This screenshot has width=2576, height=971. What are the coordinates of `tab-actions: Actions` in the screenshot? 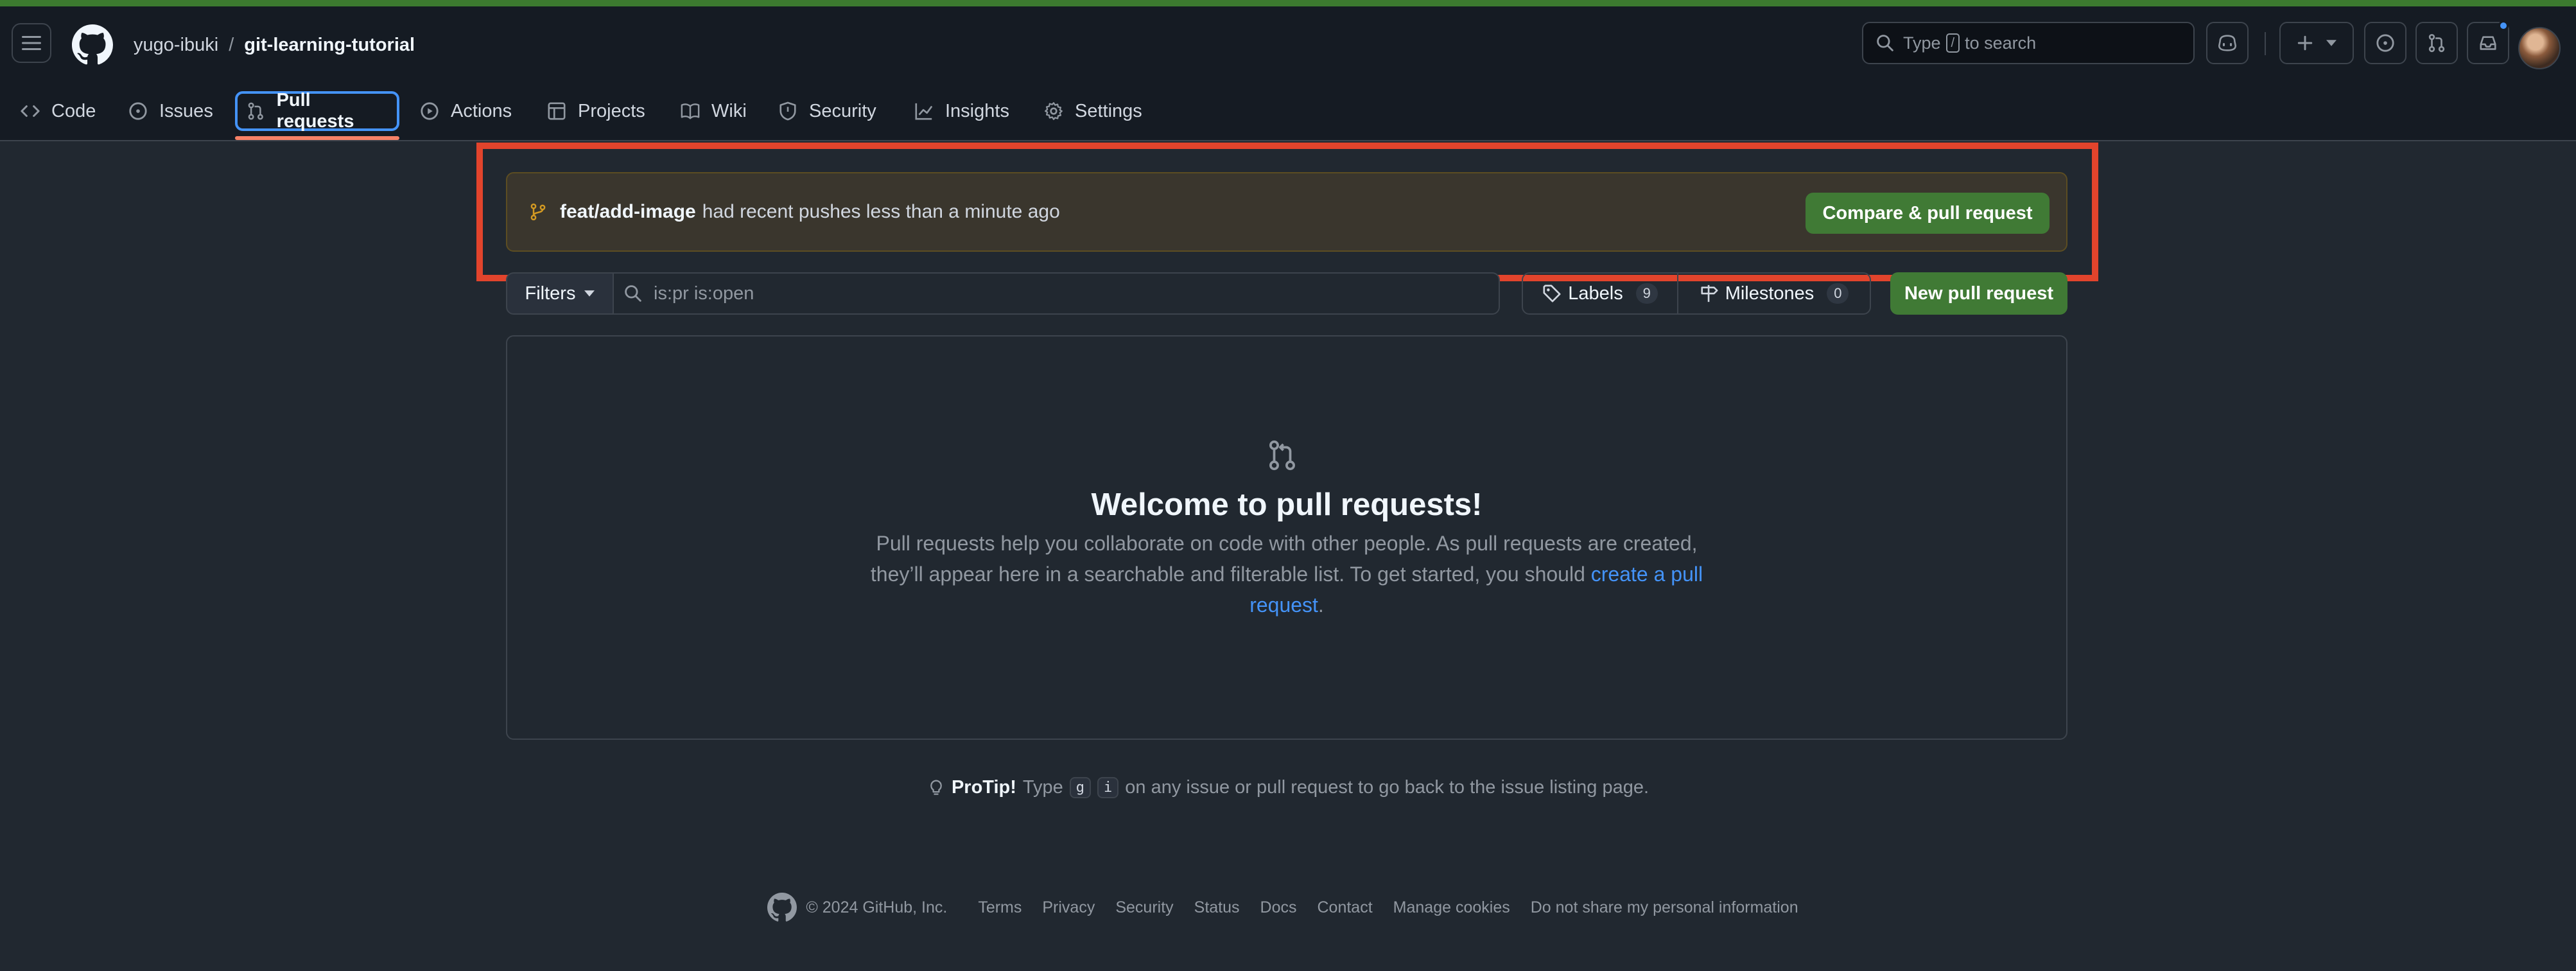 It's located at (466, 111).